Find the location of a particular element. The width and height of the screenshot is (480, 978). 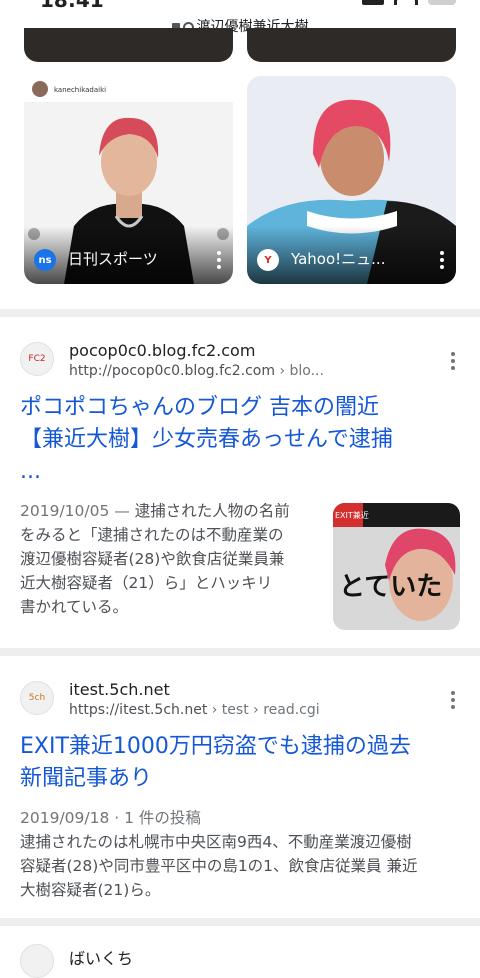

result-url: https://itest.5ch.net › test › read.cgi is located at coordinates (194, 710).